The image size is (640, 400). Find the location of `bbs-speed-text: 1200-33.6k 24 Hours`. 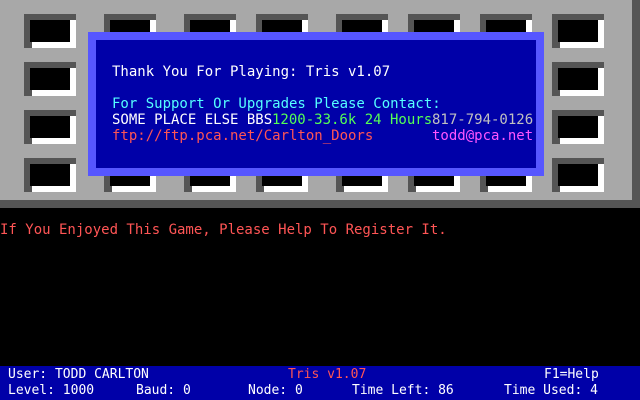

bbs-speed-text: 1200-33.6k 24 Hours is located at coordinates (352, 120).